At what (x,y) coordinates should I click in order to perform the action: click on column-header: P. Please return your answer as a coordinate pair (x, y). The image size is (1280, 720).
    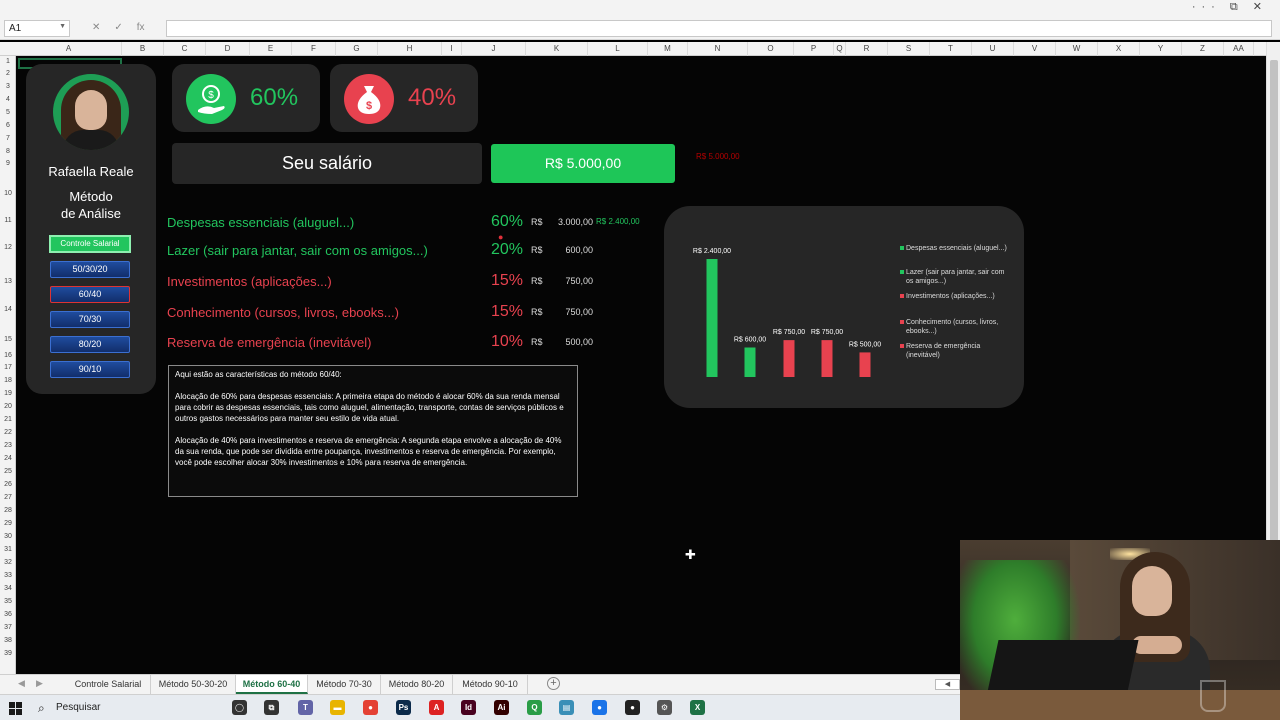
    Looking at the image, I should click on (814, 49).